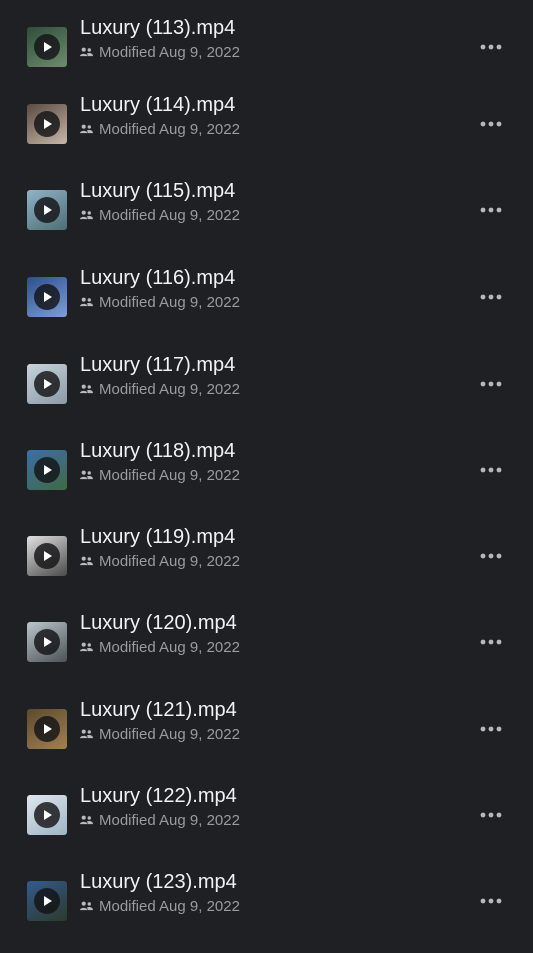  Describe the element at coordinates (266, 315) in the screenshot. I see `file-row: Luxury (116).mp4 Modified Aug 9, 2022` at that location.